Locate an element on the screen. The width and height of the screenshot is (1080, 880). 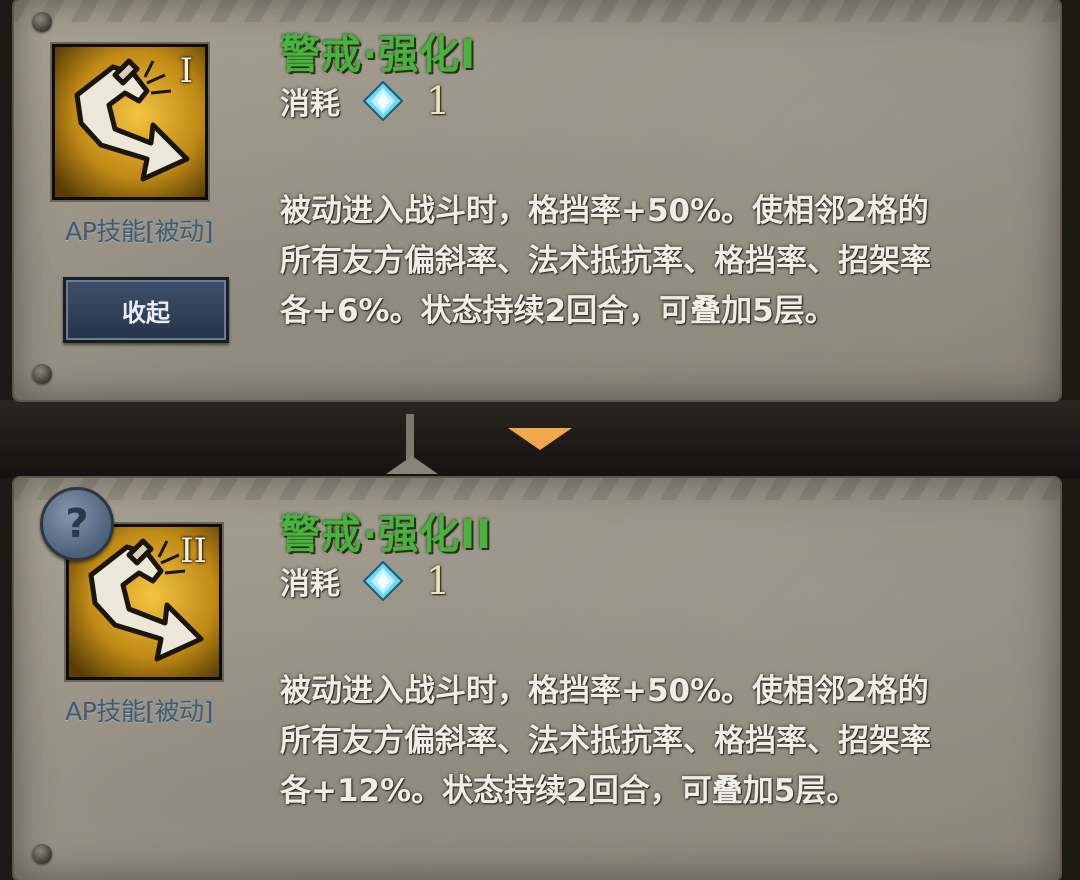
divider-peak is located at coordinates (412, 465).